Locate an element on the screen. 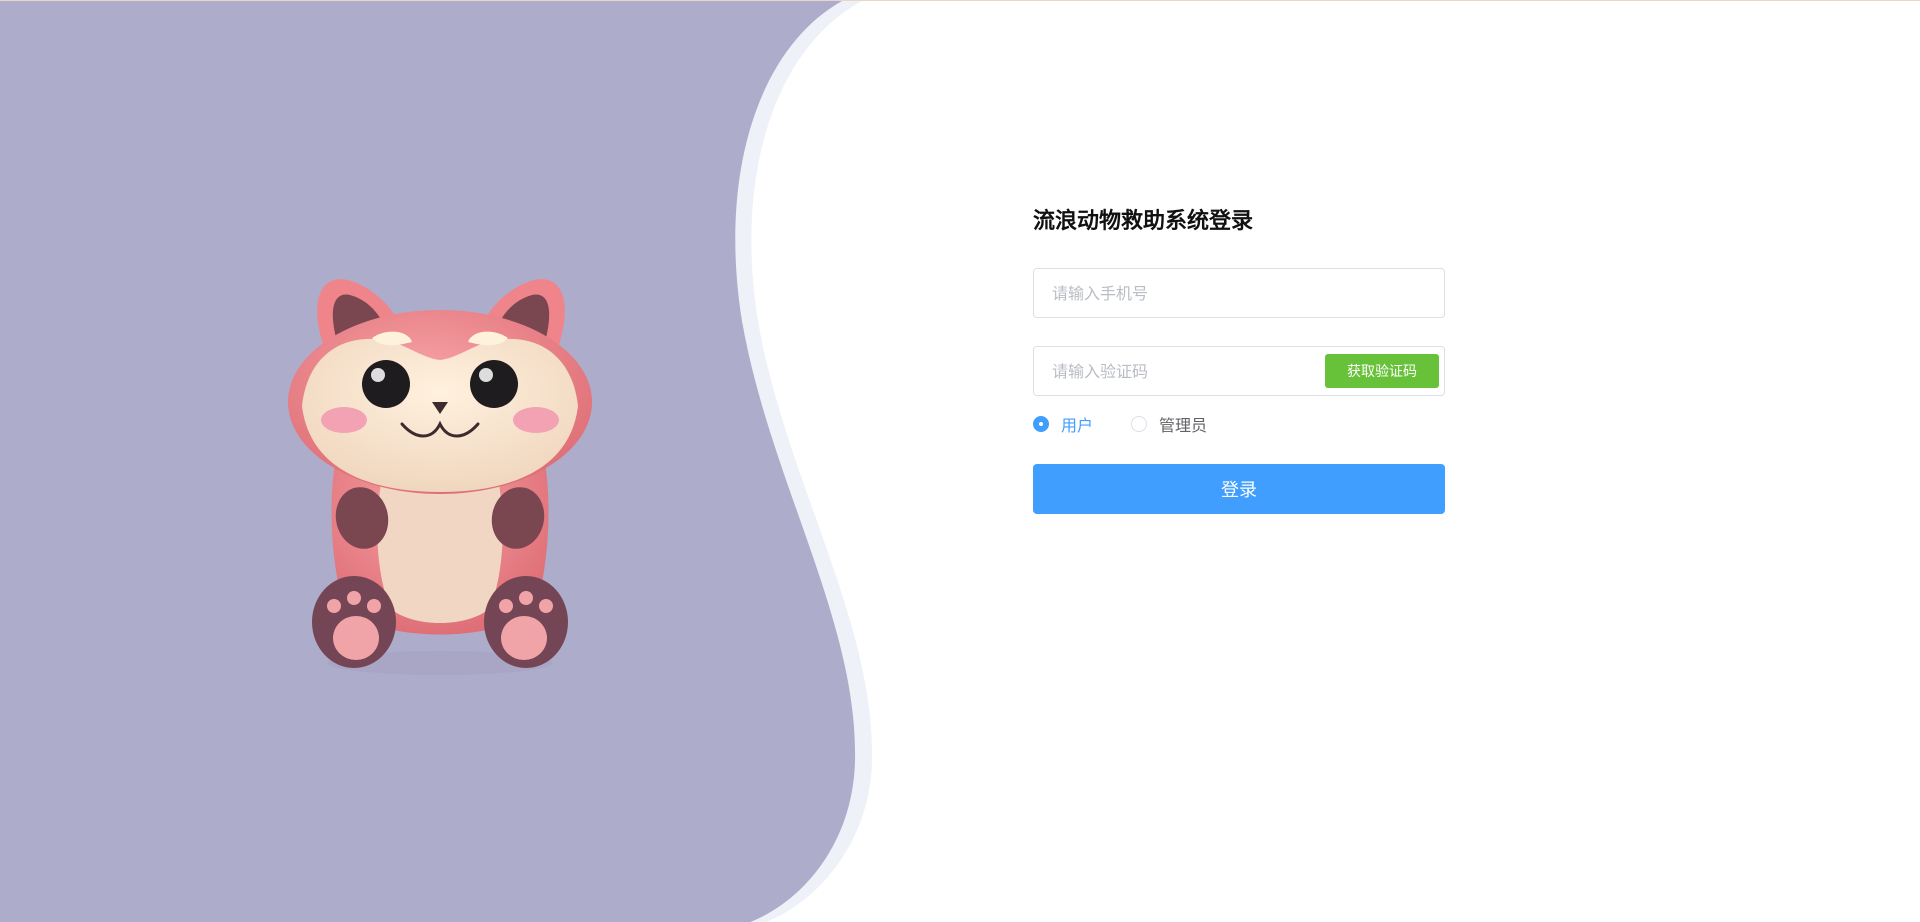  login-title: 流浪动物救助系统登录 is located at coordinates (1143, 221).